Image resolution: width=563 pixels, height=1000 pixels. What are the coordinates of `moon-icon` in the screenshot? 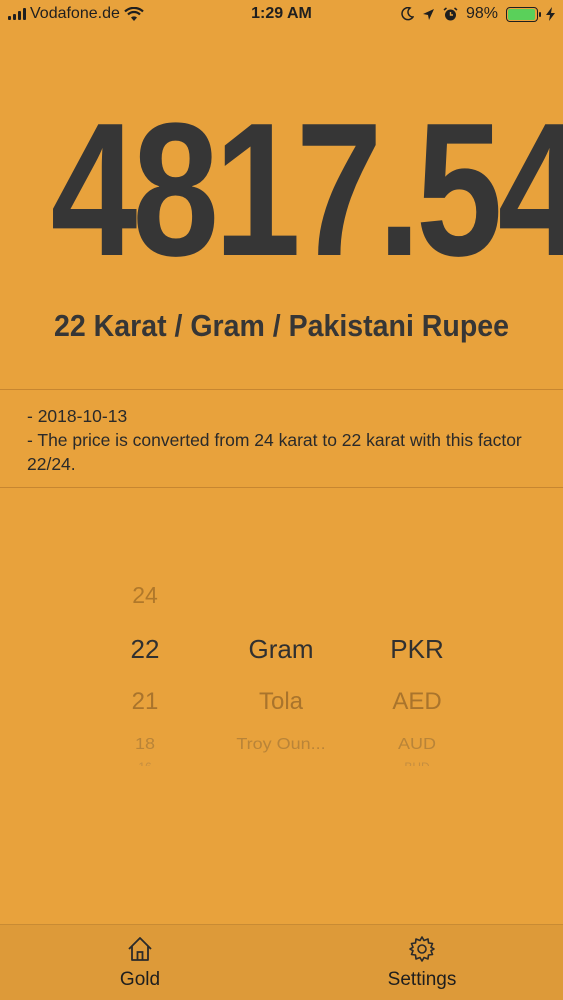 It's located at (407, 14).